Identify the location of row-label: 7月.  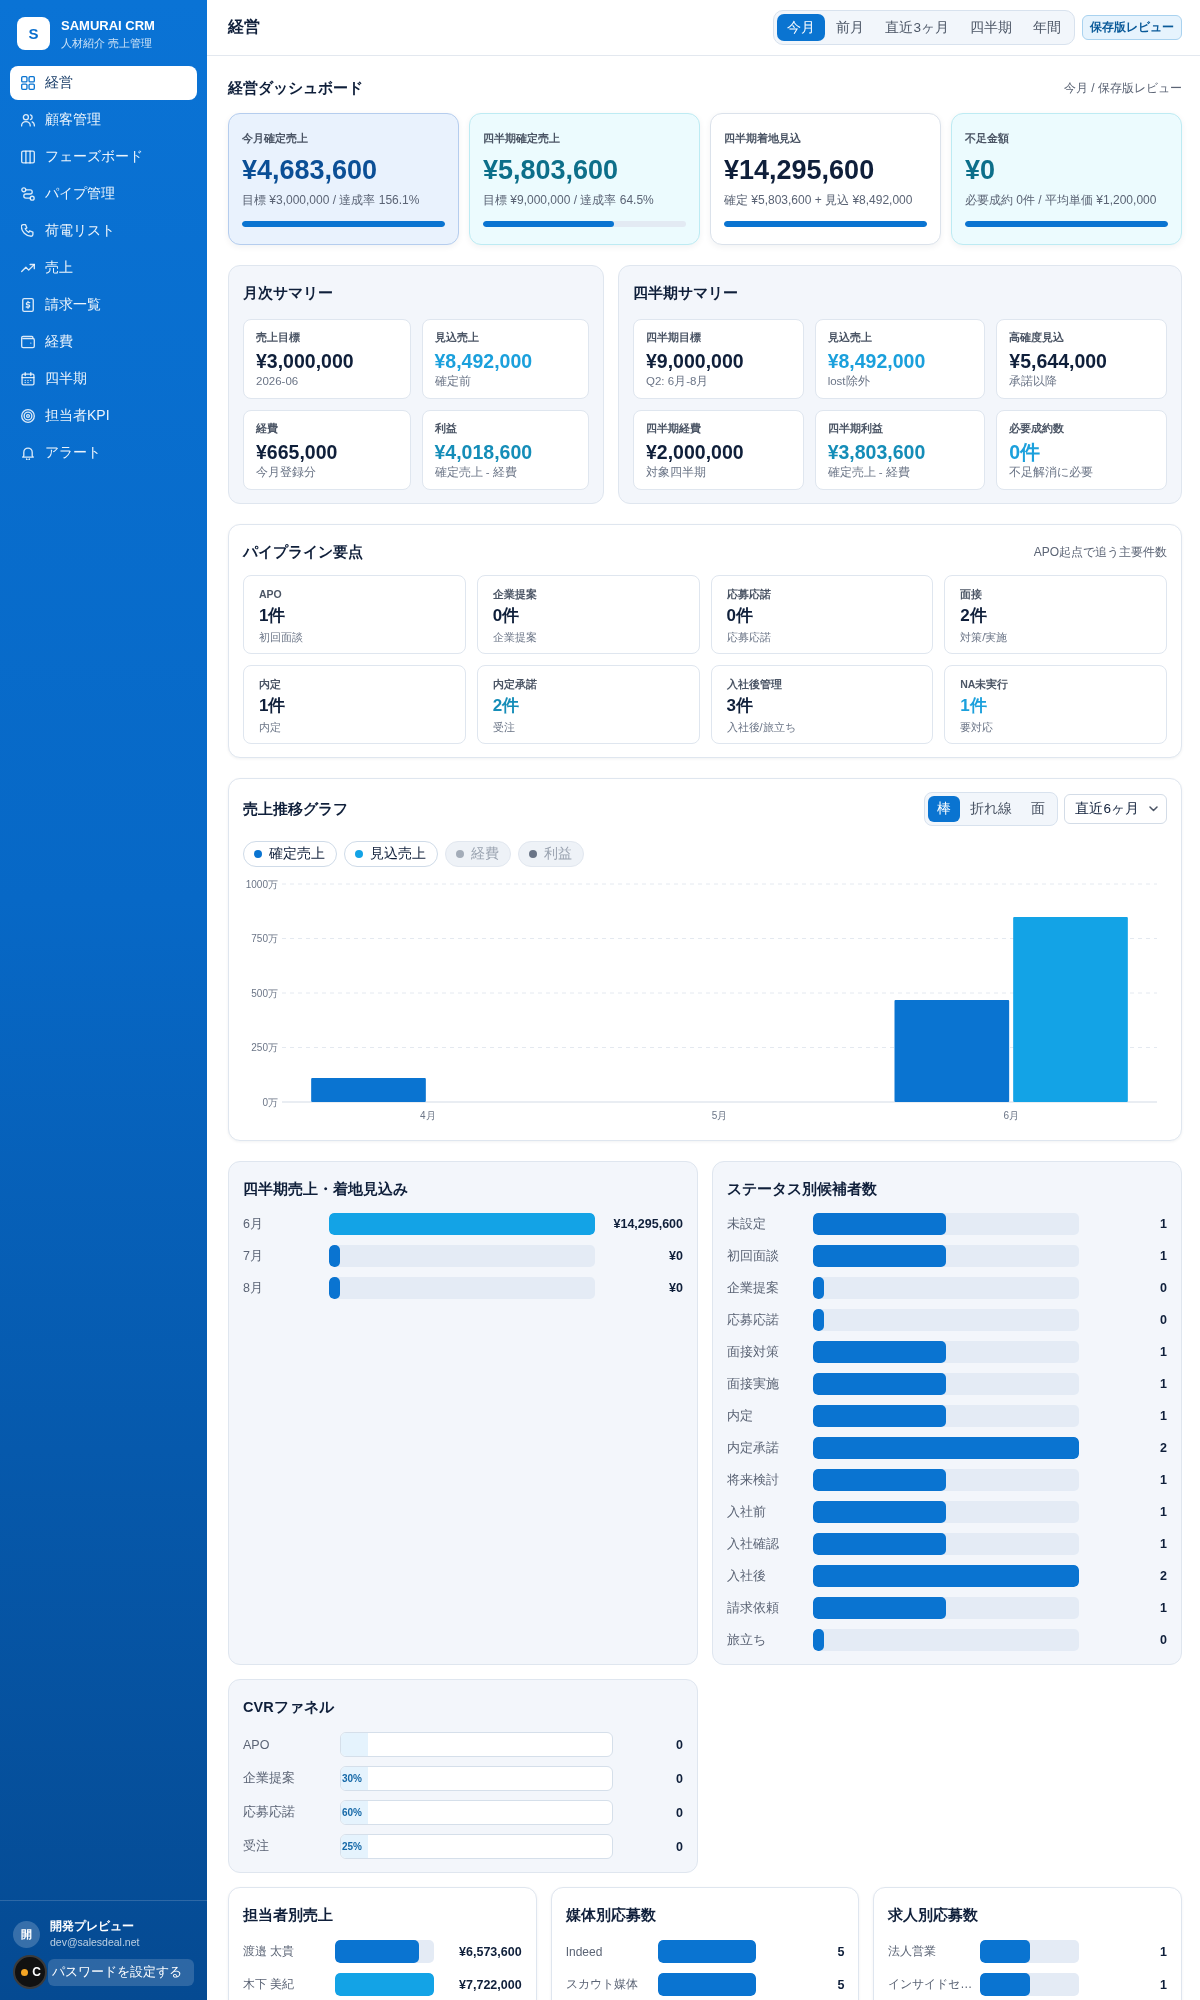
(253, 1256).